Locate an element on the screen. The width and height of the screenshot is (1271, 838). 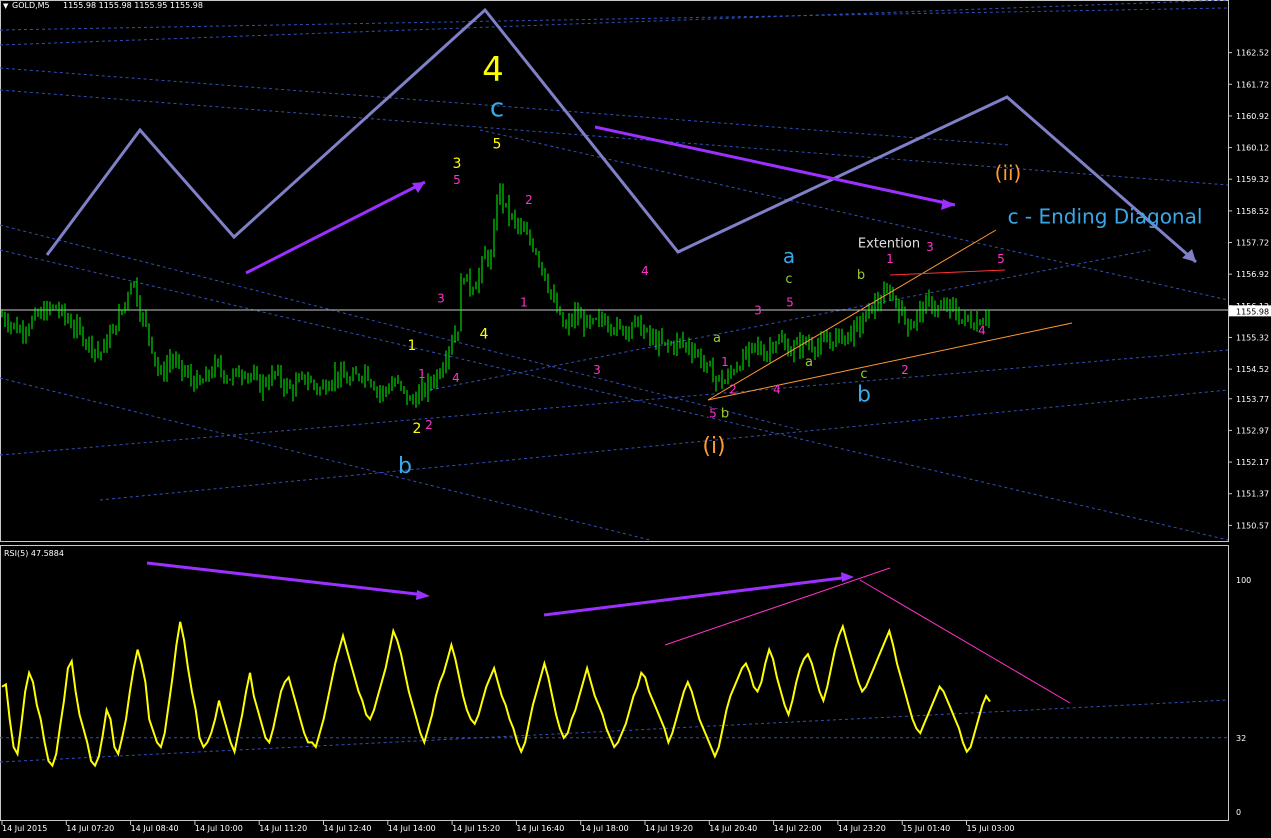
y-tick-label: 1160.12 is located at coordinates (1252, 148).